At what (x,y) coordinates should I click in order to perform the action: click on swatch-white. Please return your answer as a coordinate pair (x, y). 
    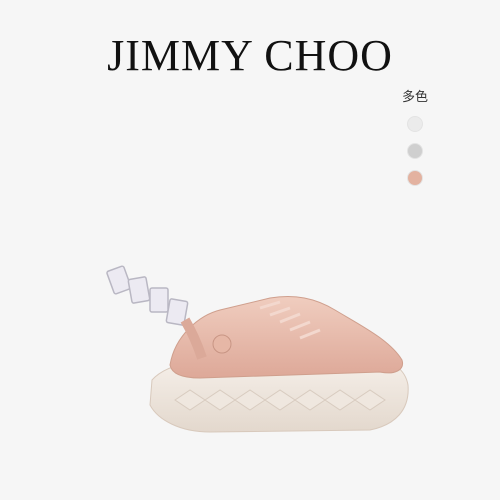
    Looking at the image, I should click on (415, 124).